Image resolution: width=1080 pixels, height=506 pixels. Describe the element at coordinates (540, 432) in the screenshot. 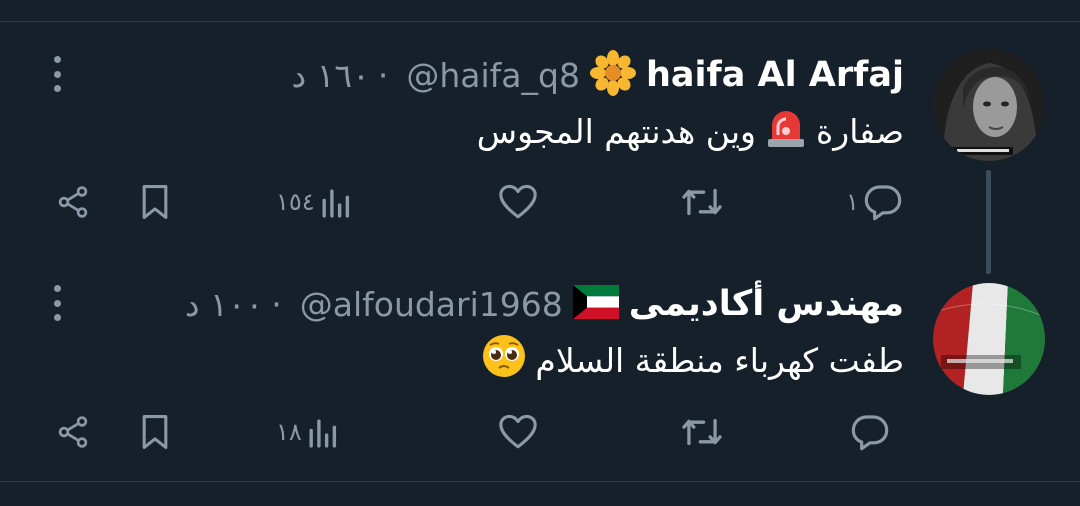

I see `tweet-actions: ١٨` at that location.